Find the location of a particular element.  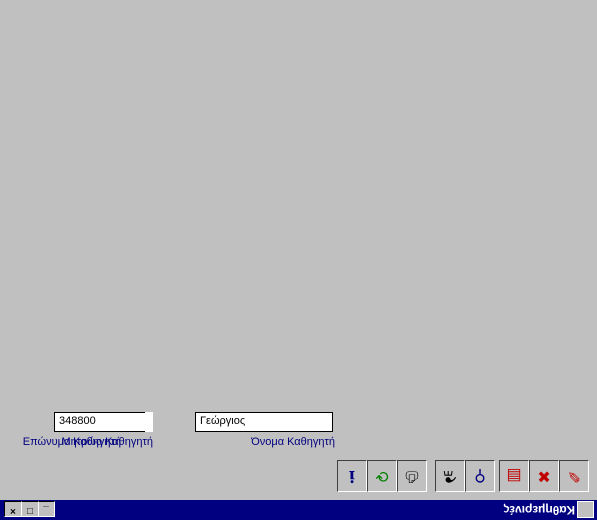

delete-record-icon: ✖ is located at coordinates (544, 475).